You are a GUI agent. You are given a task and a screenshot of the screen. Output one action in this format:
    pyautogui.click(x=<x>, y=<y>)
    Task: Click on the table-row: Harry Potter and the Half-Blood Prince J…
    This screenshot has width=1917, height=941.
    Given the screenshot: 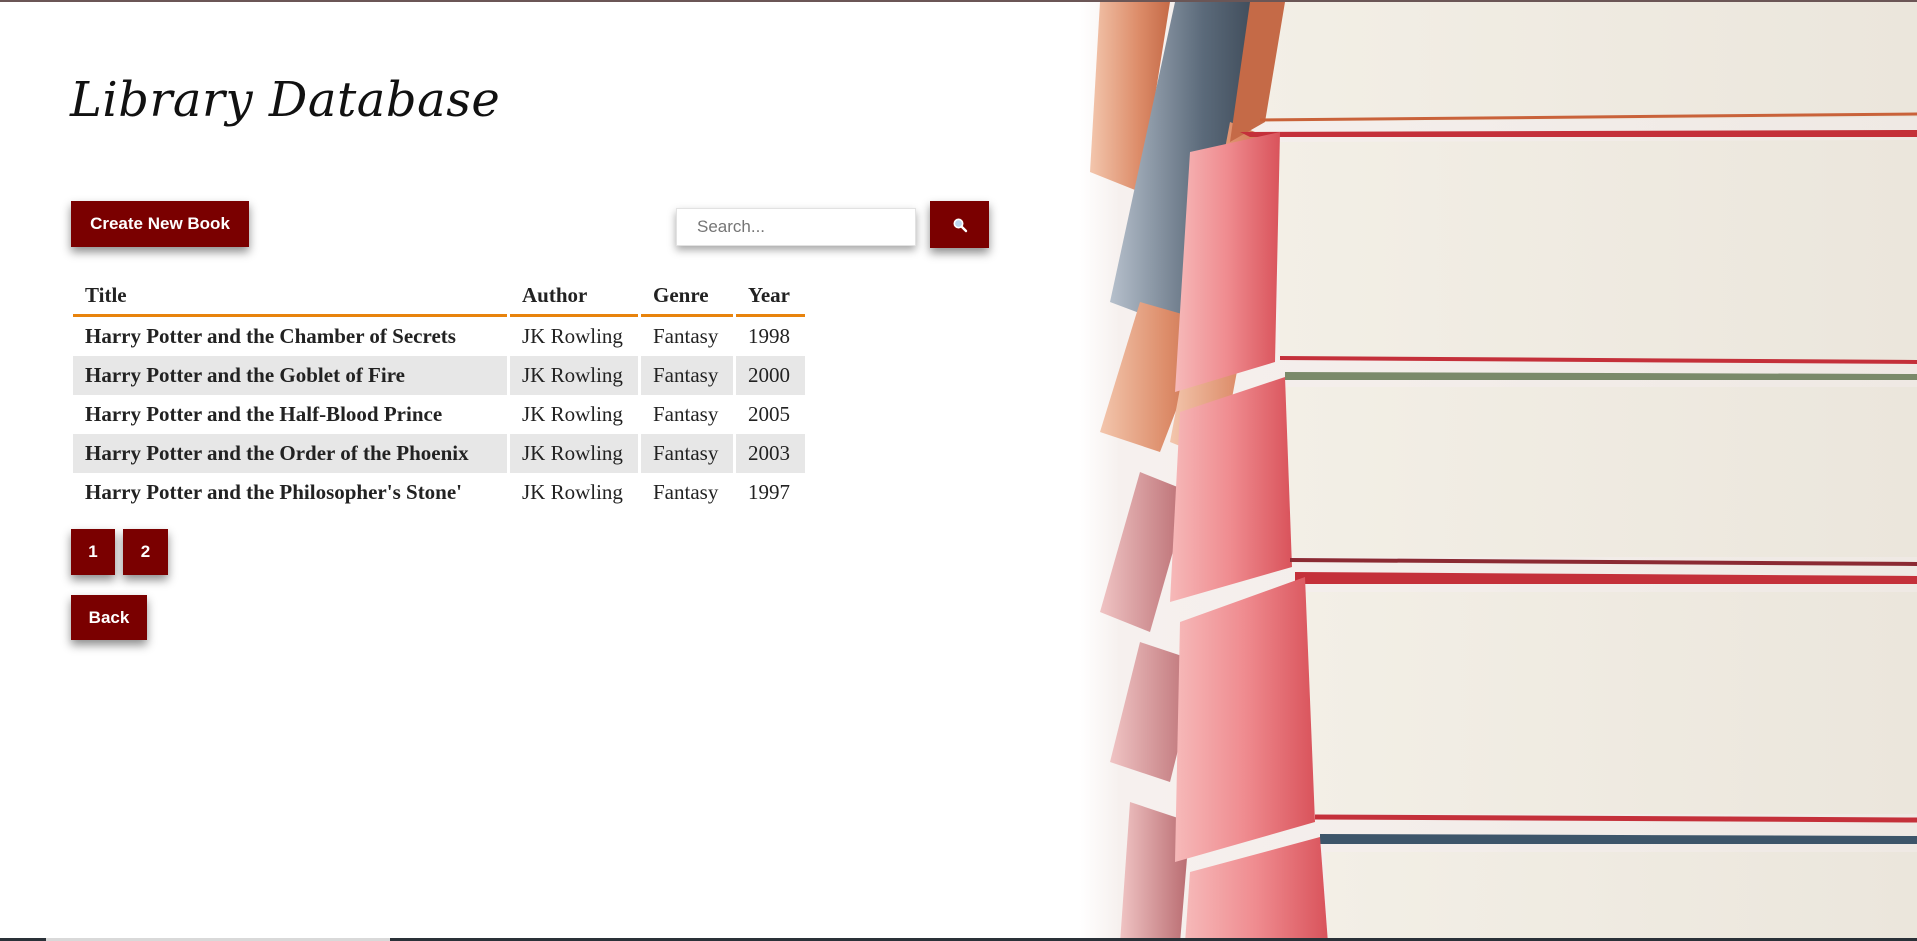 What is the action you would take?
    pyautogui.click(x=439, y=414)
    